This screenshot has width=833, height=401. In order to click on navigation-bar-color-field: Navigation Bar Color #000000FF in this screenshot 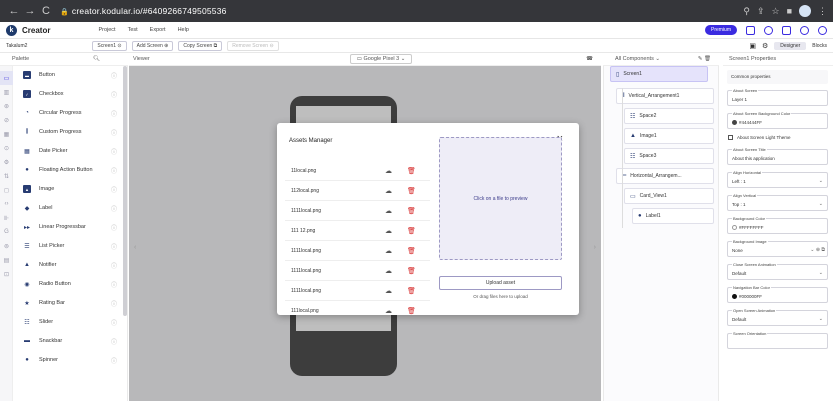, I will do `click(777, 294)`.